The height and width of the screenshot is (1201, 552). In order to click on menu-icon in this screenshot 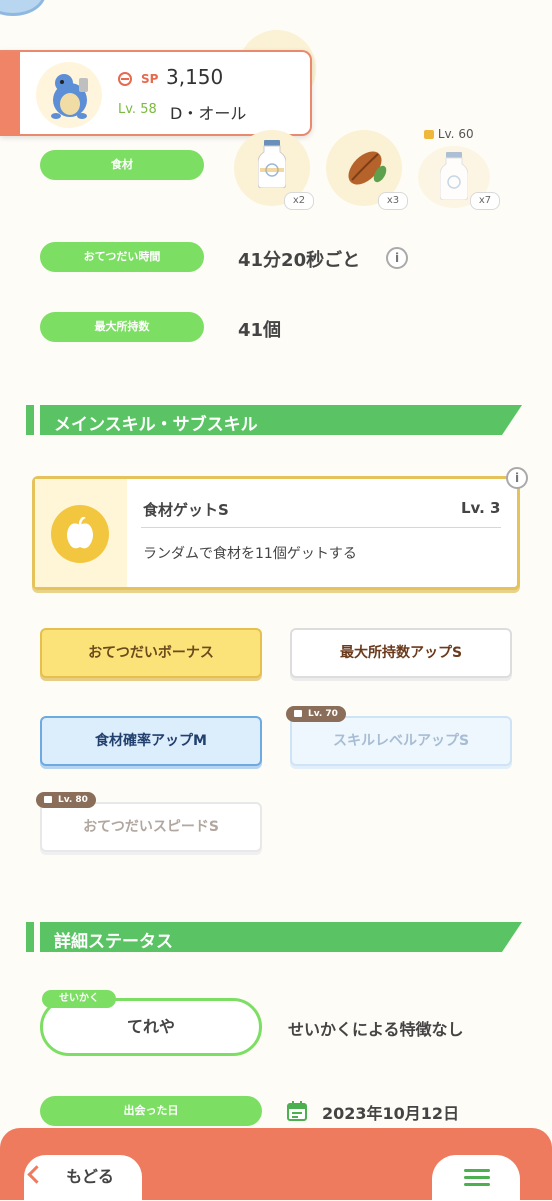, I will do `click(477, 1170)`.